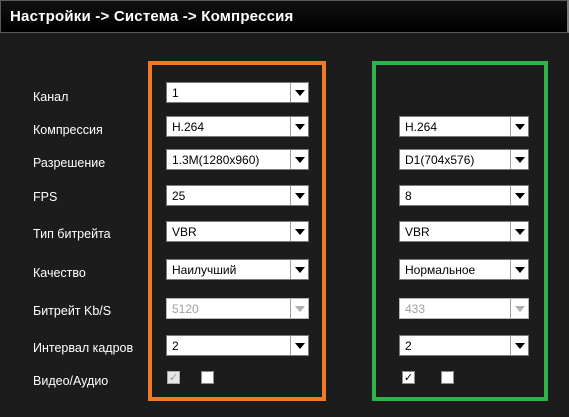  What do you see at coordinates (72, 311) in the screenshot?
I see `label-bitrate: Битрейт Kb/S` at bounding box center [72, 311].